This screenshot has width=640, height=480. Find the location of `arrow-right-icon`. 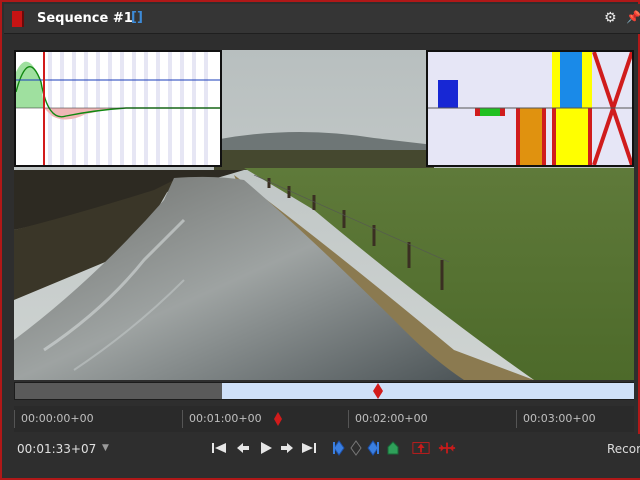

arrow-right-icon is located at coordinates (287, 448).